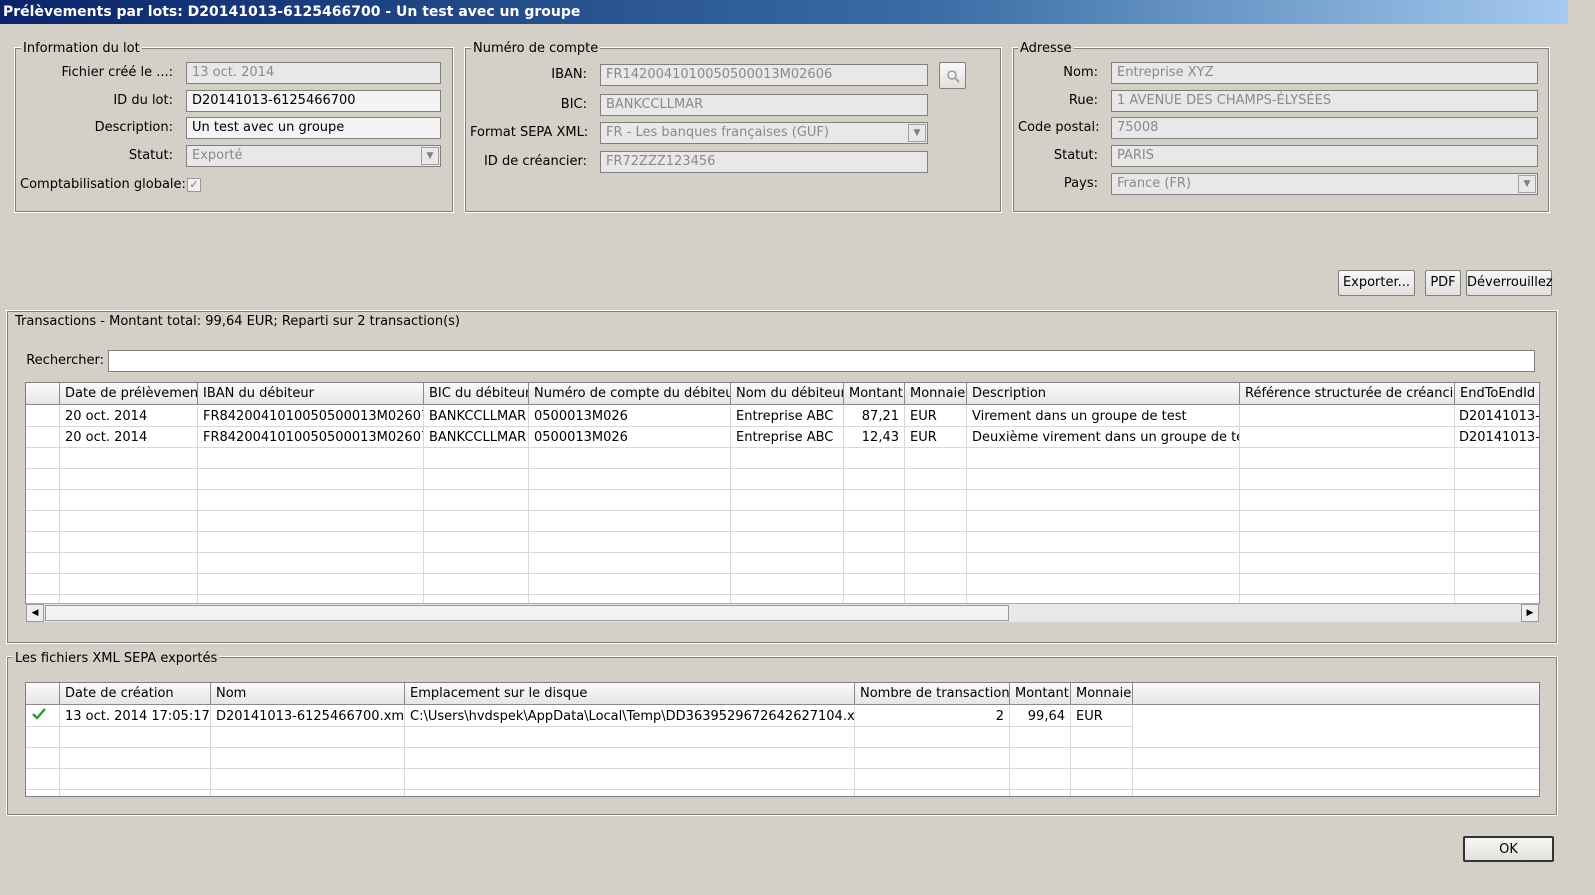 The width and height of the screenshot is (1595, 895). I want to click on sepa-format-dropdown: FR - Les banques françaises (GUF) ▼, so click(764, 133).